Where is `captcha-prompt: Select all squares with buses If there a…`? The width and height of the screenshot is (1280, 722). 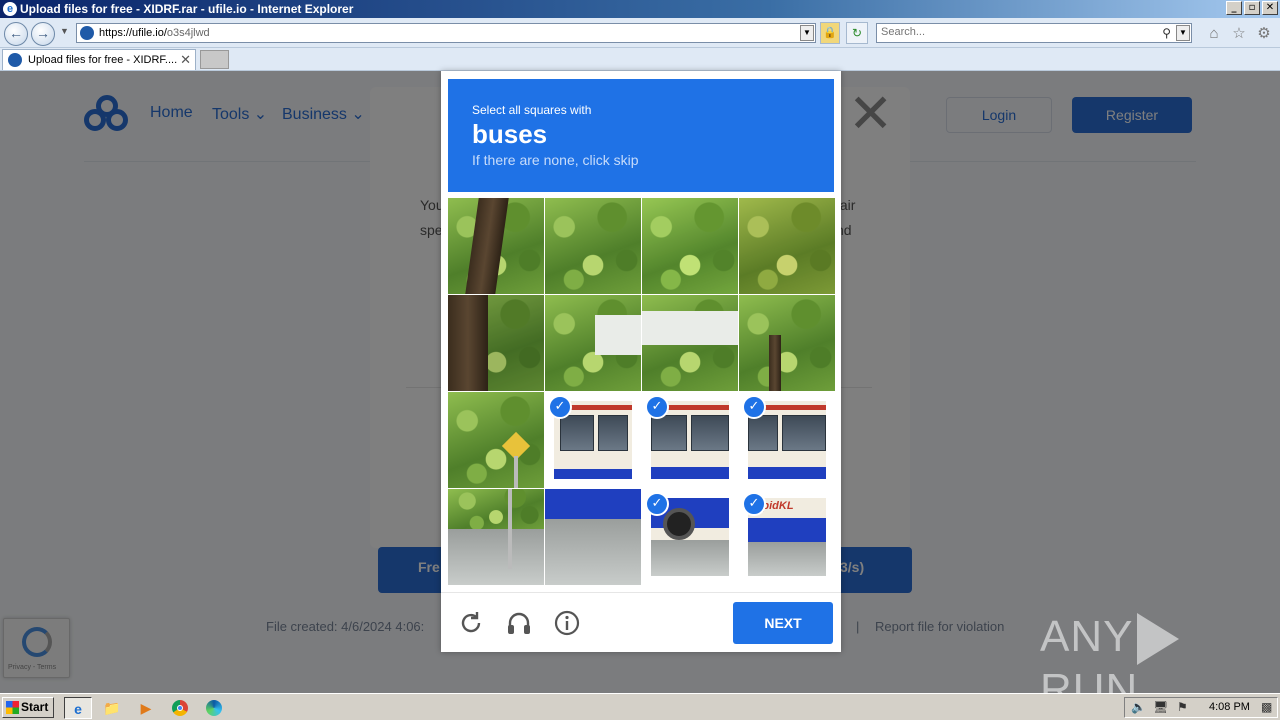
captcha-prompt: Select all squares with buses If there a… is located at coordinates (641, 135).